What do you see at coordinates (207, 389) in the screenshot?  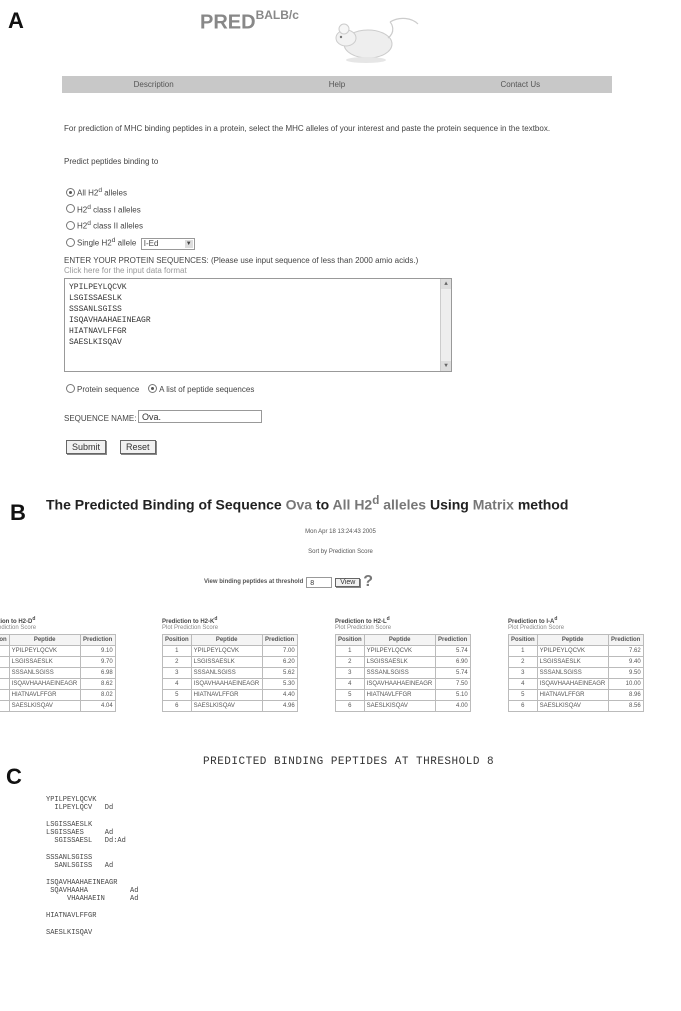 I see `label-peptide-list: A list of peptide sequences` at bounding box center [207, 389].